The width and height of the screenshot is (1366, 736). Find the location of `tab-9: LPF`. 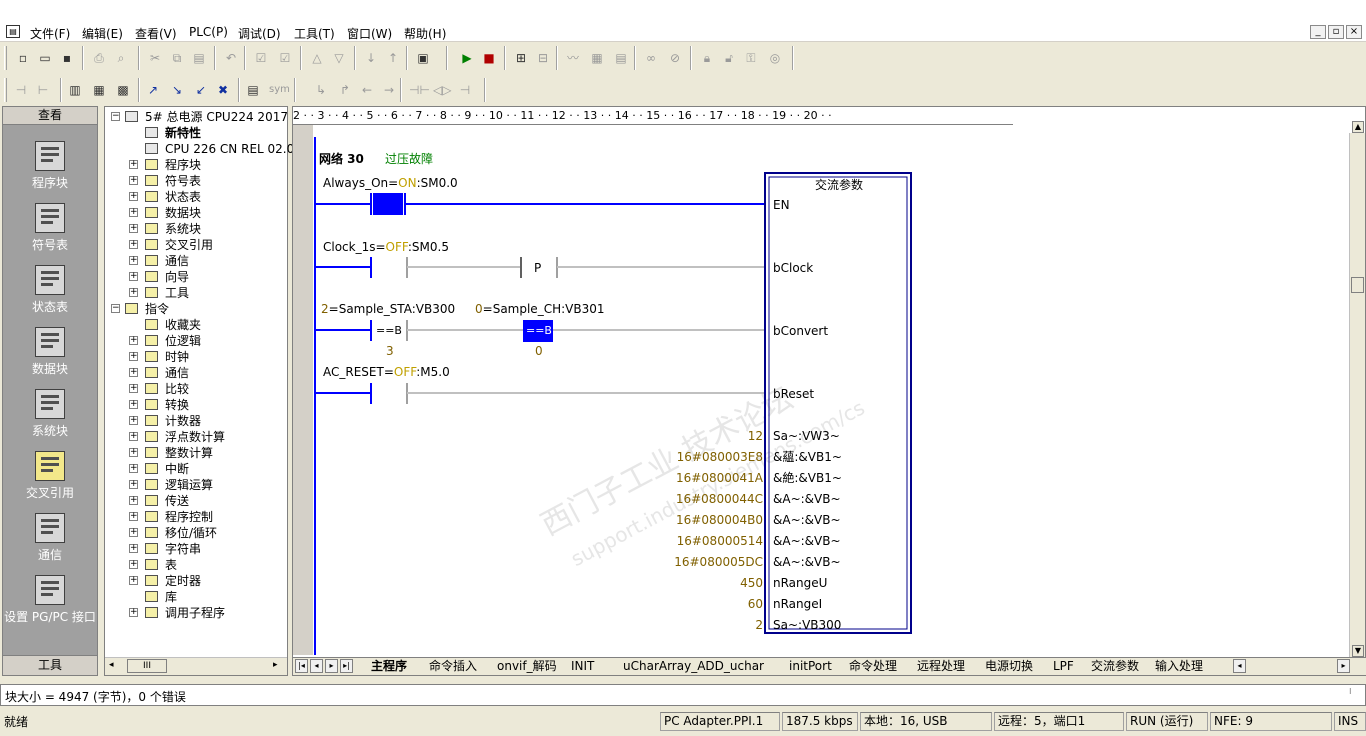

tab-9: LPF is located at coordinates (1063, 666).